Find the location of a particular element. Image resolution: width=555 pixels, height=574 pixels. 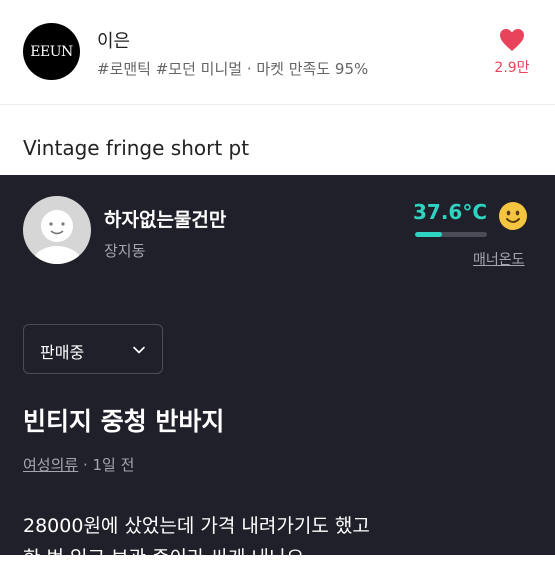

temperature-bar-fill is located at coordinates (429, 234).